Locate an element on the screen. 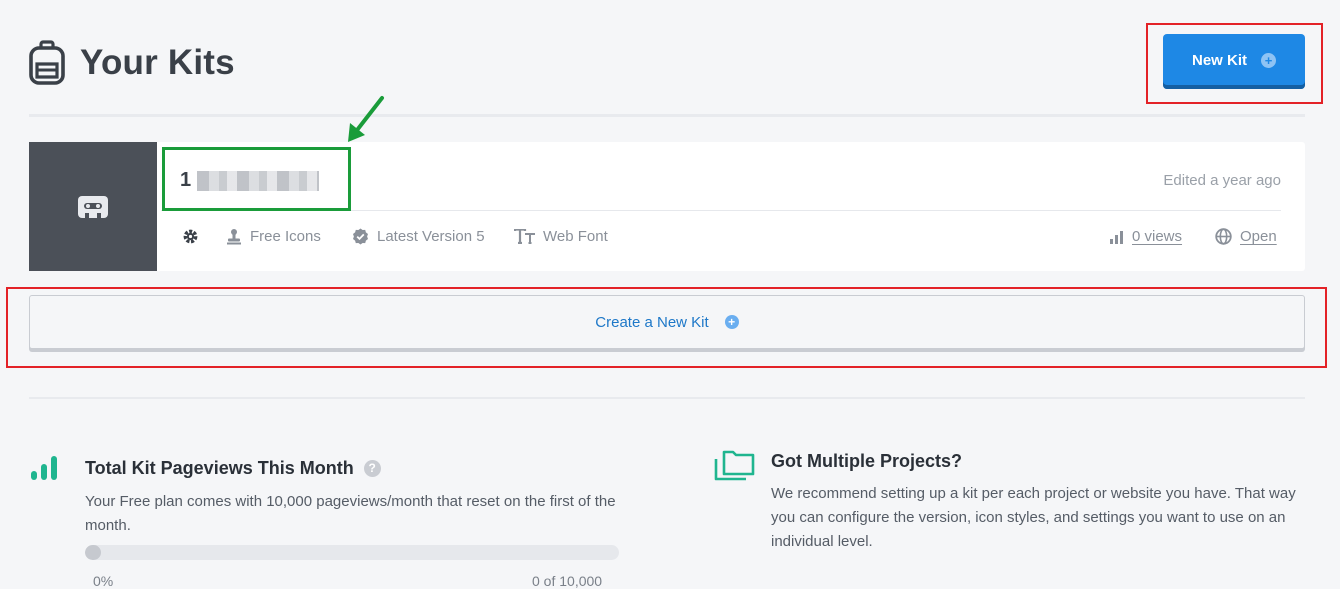 This screenshot has height=589, width=1340. pageviews-title: Total Kit Pageviews This Month? is located at coordinates (233, 468).